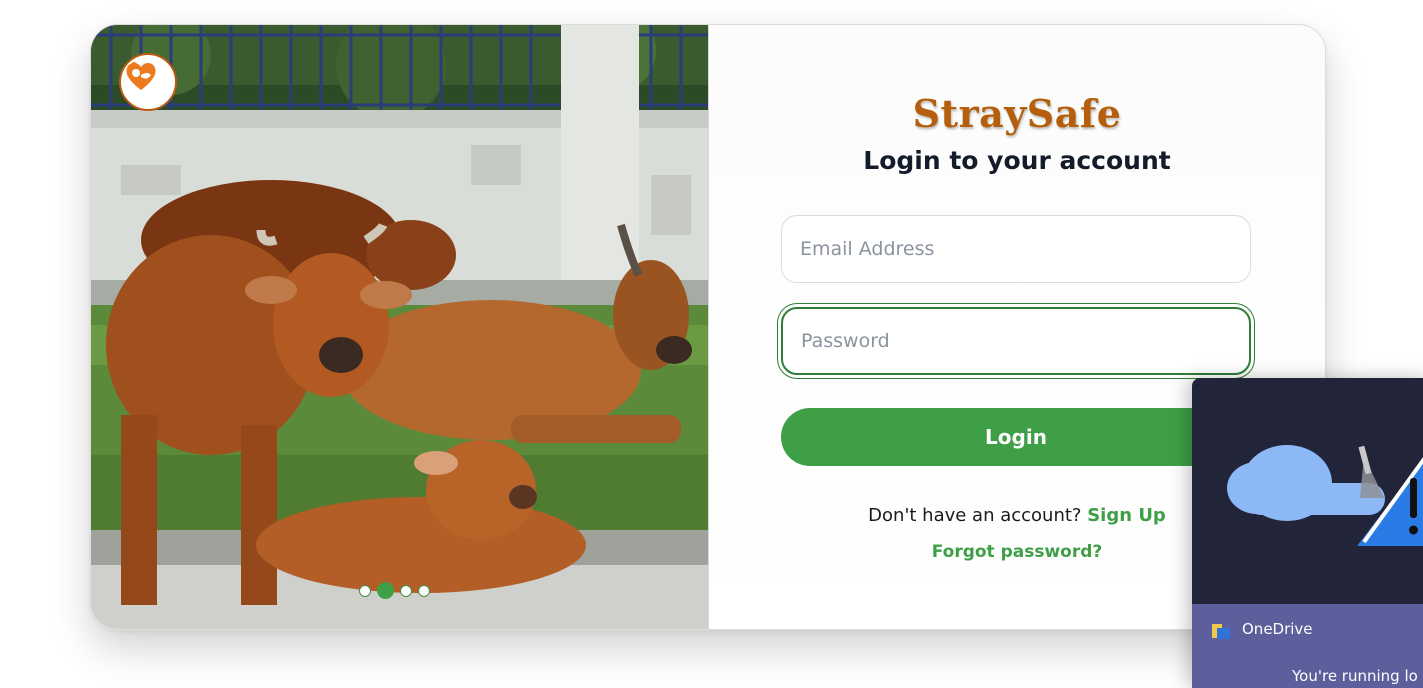  What do you see at coordinates (1325, 495) in the screenshot?
I see `notification-art` at bounding box center [1325, 495].